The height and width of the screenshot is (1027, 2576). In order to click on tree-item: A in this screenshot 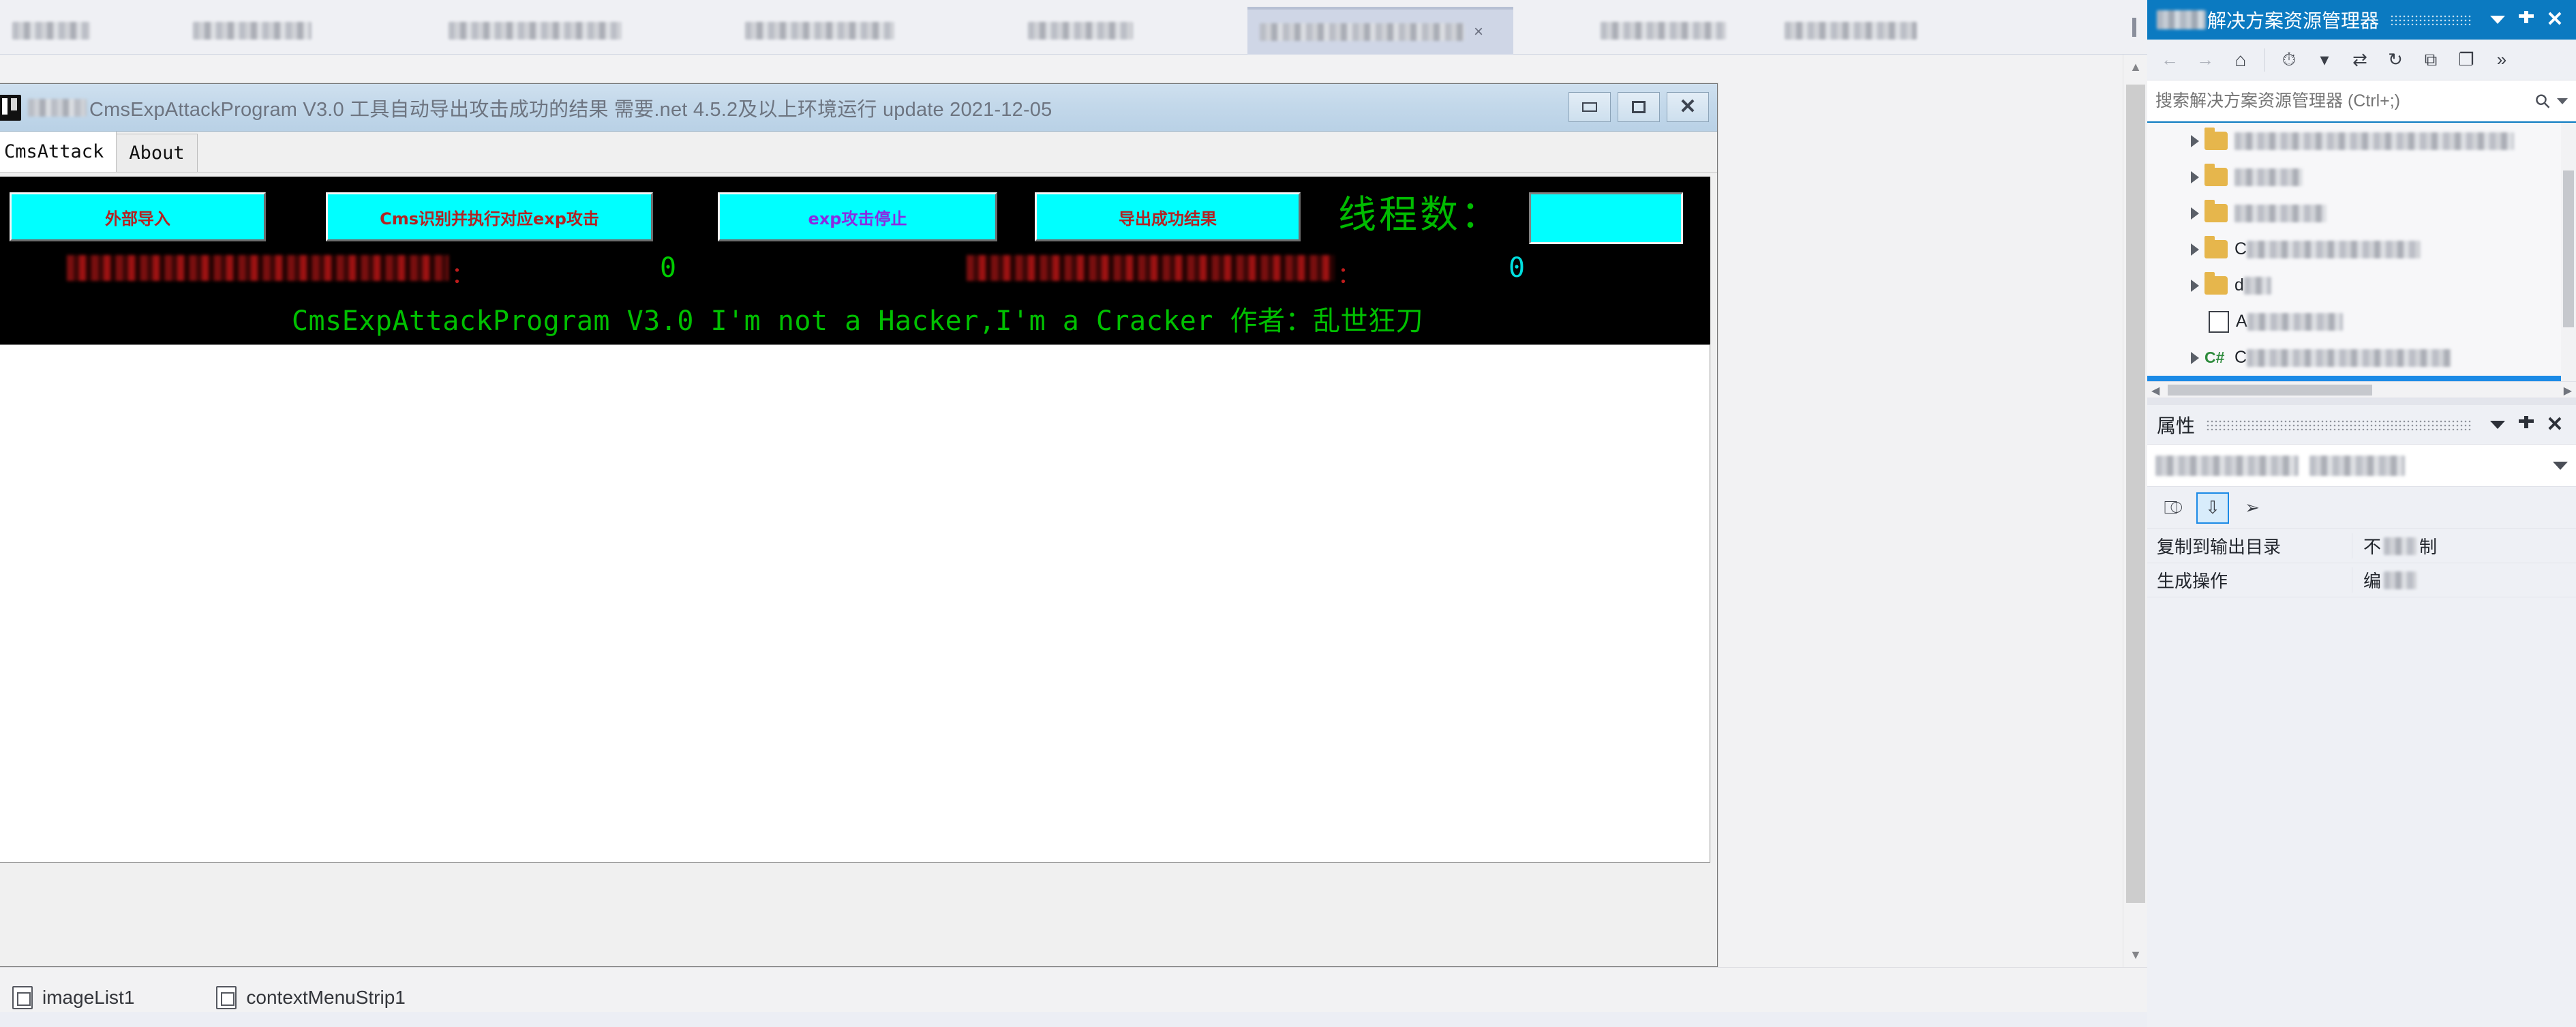, I will do `click(2361, 321)`.